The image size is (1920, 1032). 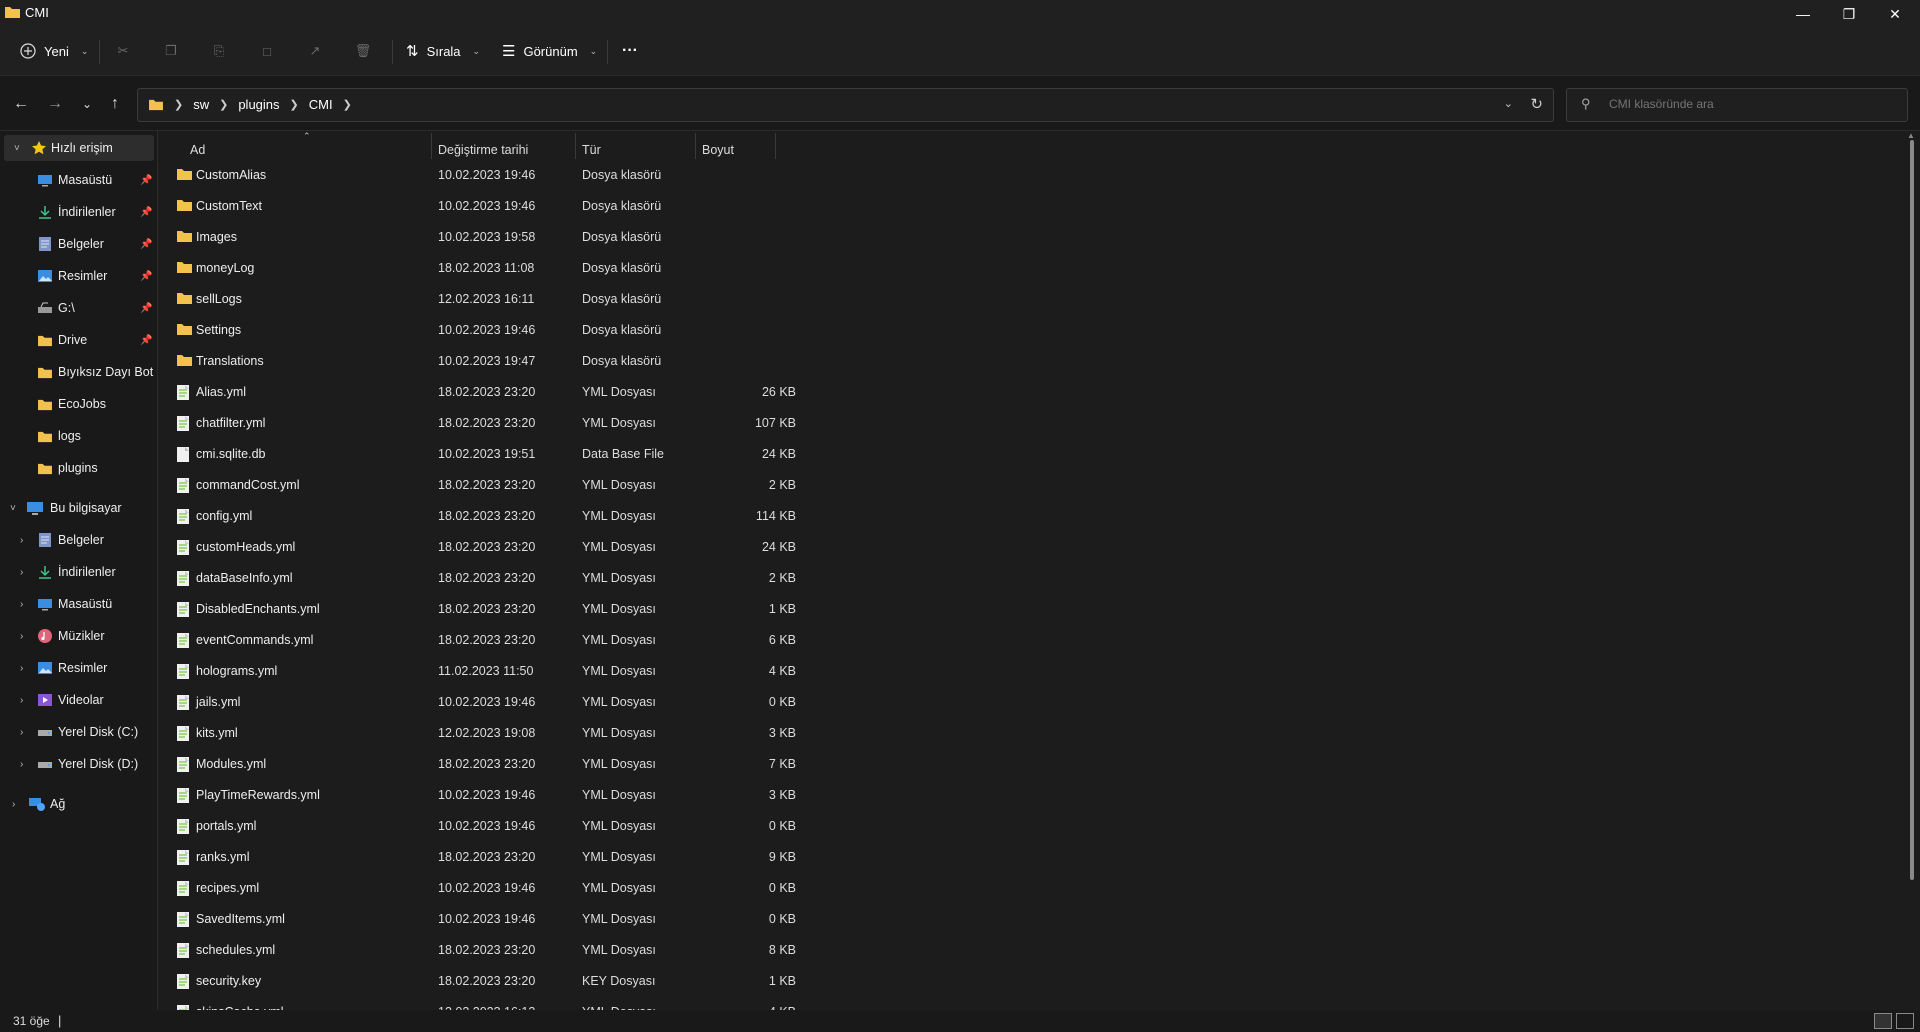 I want to click on breadcrumb-sw: sw, so click(x=201, y=104).